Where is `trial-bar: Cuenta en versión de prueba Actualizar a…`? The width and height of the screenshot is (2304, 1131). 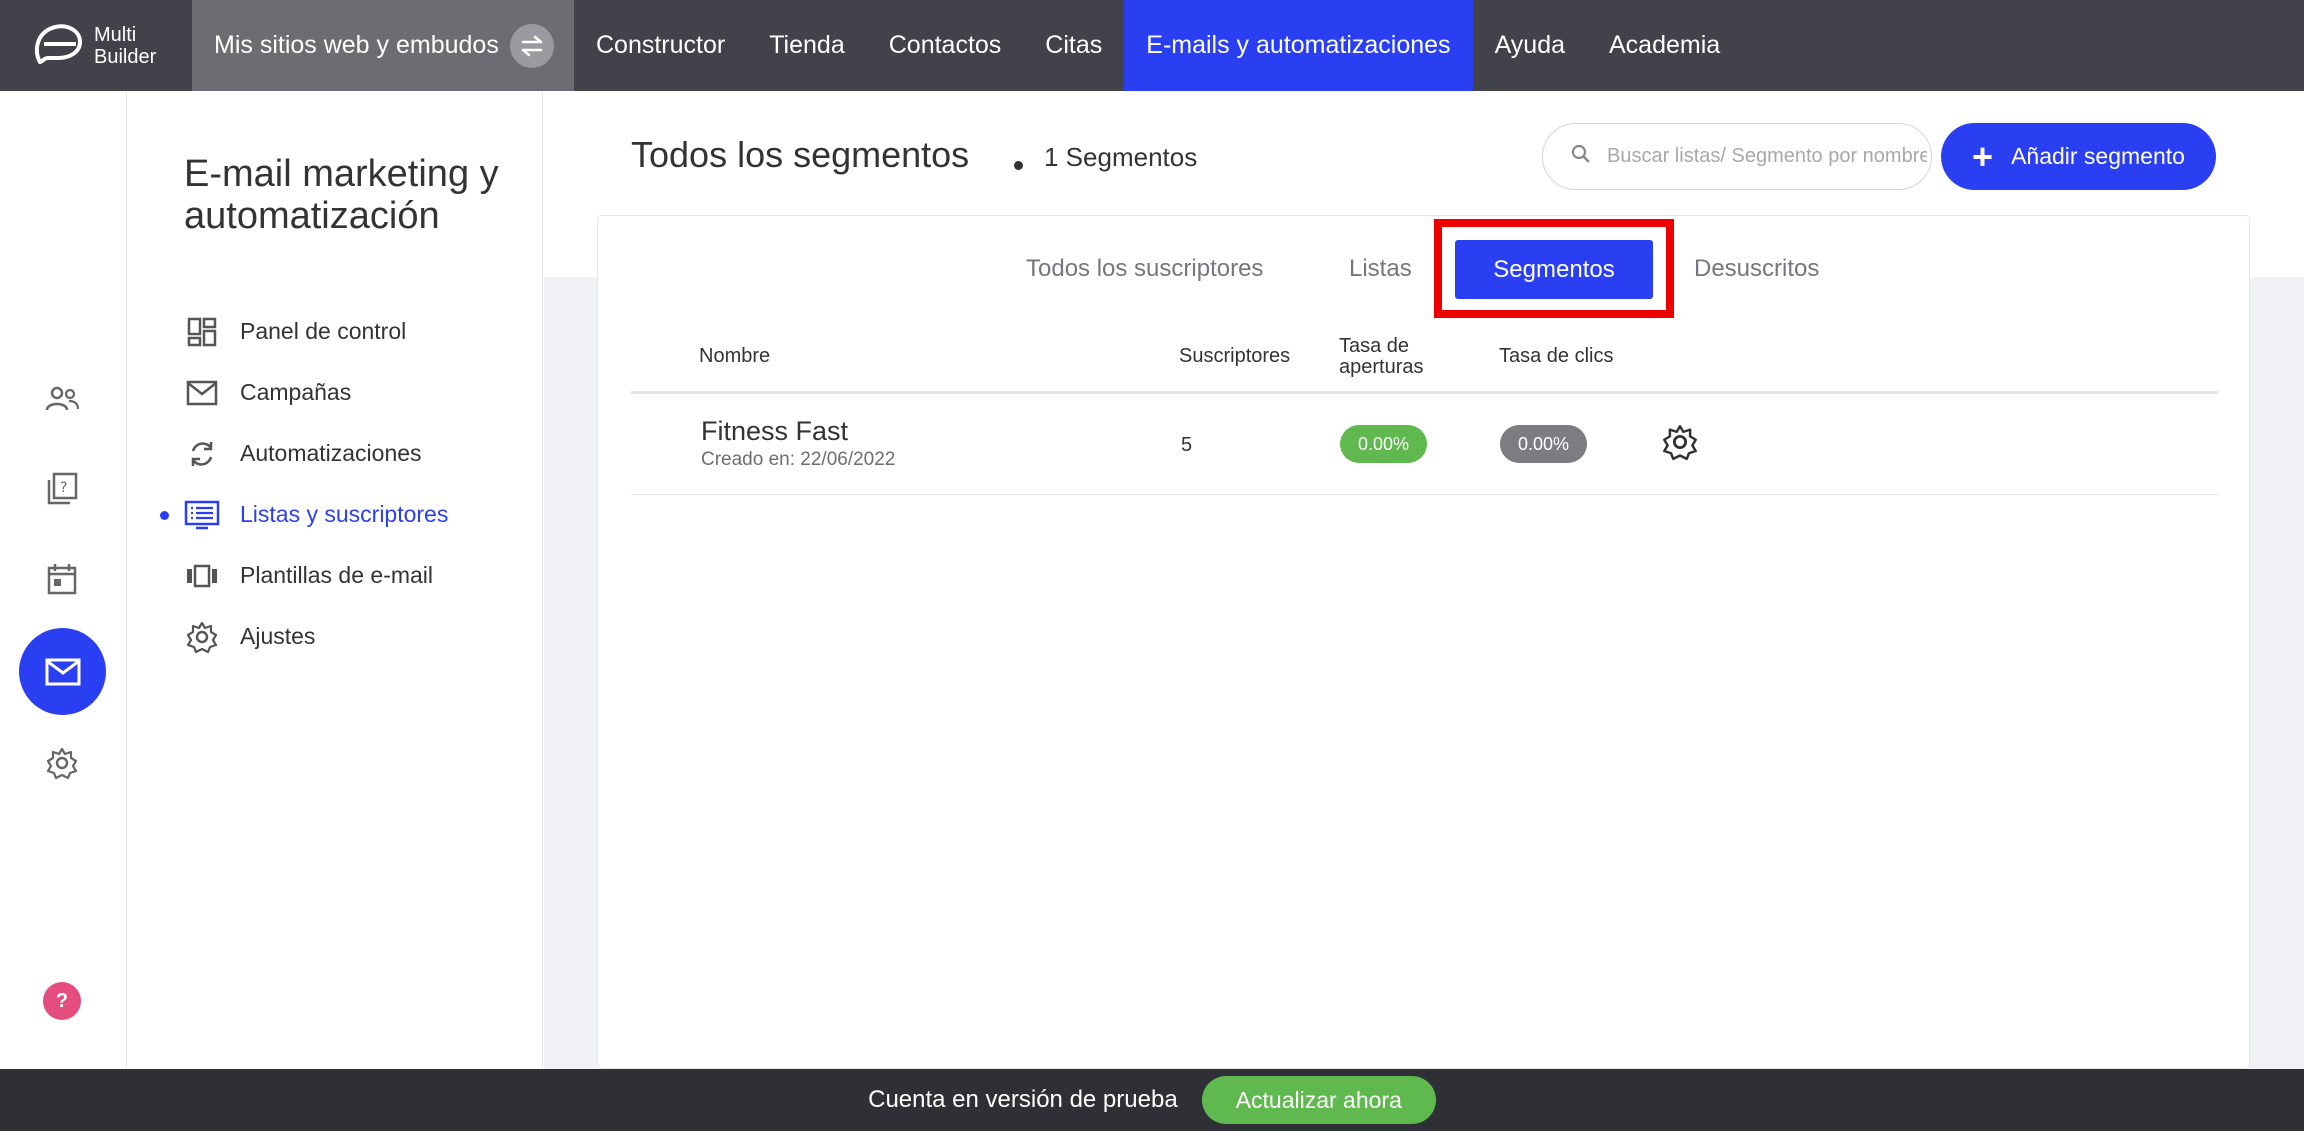
trial-bar: Cuenta en versión de prueba Actualizar a… is located at coordinates (1152, 1100).